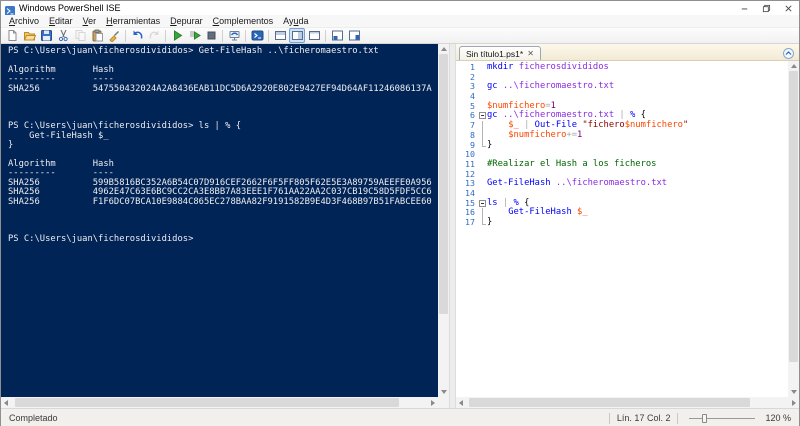  I want to click on paste-icon, so click(97, 35).